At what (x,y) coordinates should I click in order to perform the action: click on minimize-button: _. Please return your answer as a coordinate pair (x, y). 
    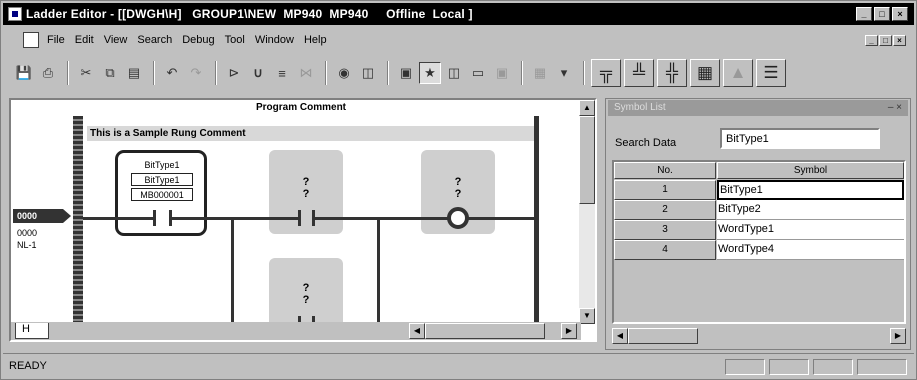
    Looking at the image, I should click on (864, 14).